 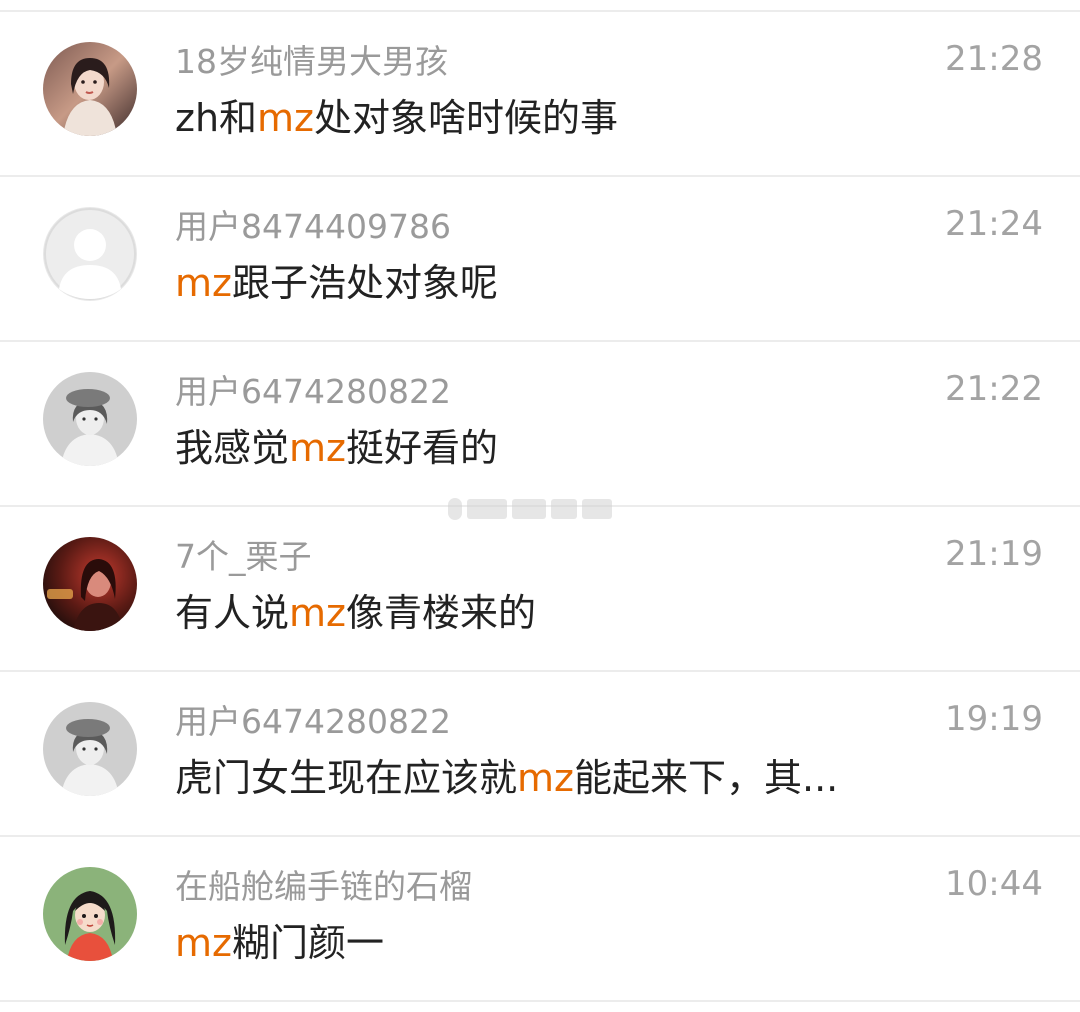 I want to click on avatar-woman-photo-icon, so click(x=90, y=89).